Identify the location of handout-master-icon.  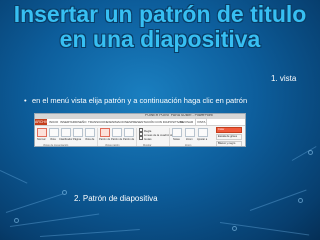
(117, 132).